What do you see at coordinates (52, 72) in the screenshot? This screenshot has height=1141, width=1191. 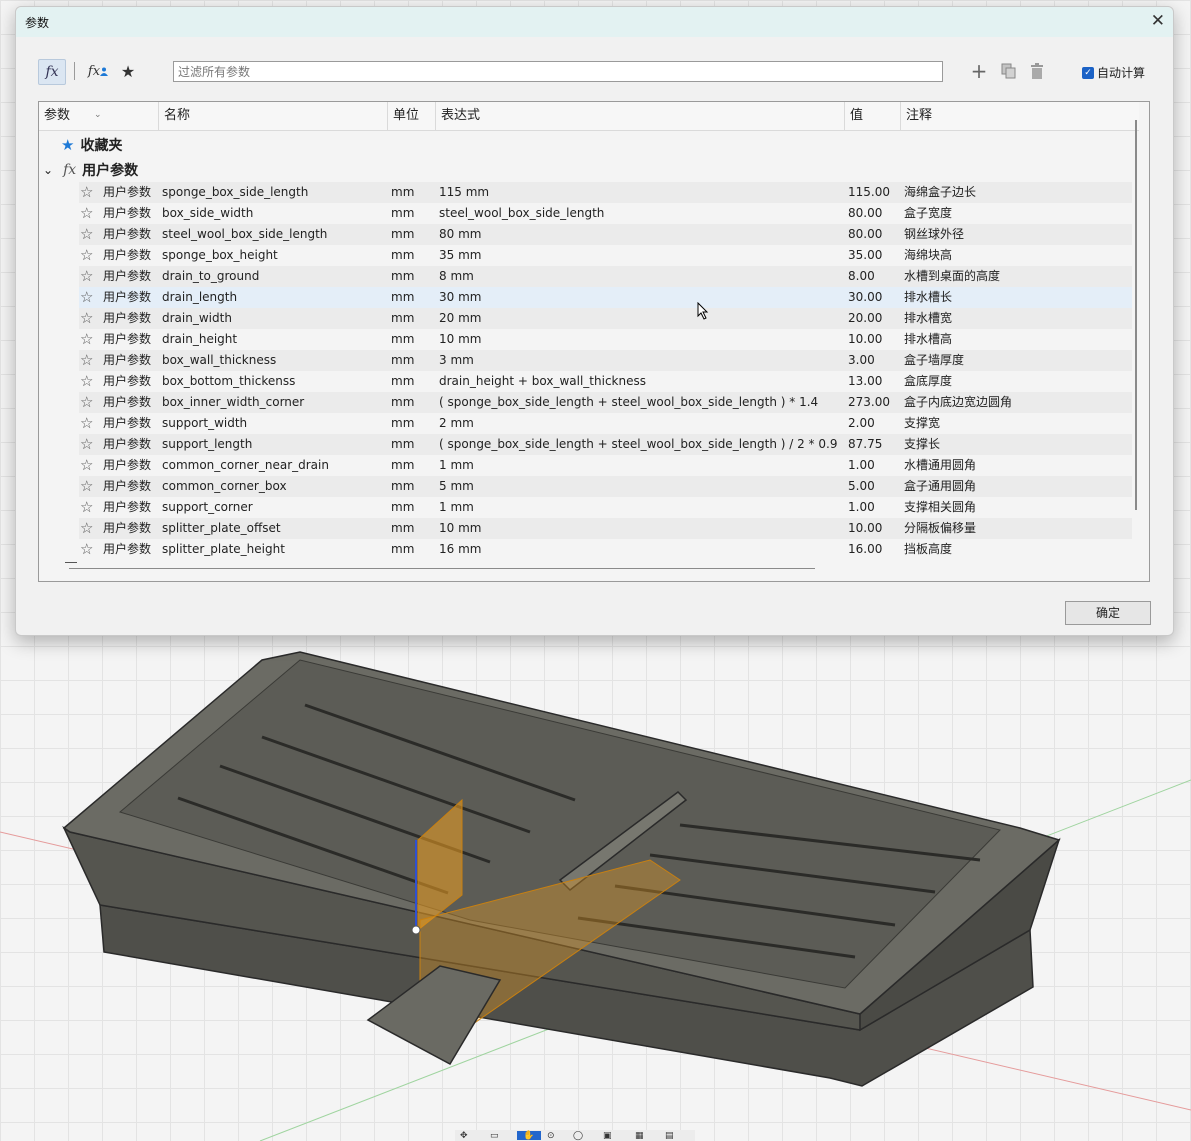 I see `fx-icon: fx` at bounding box center [52, 72].